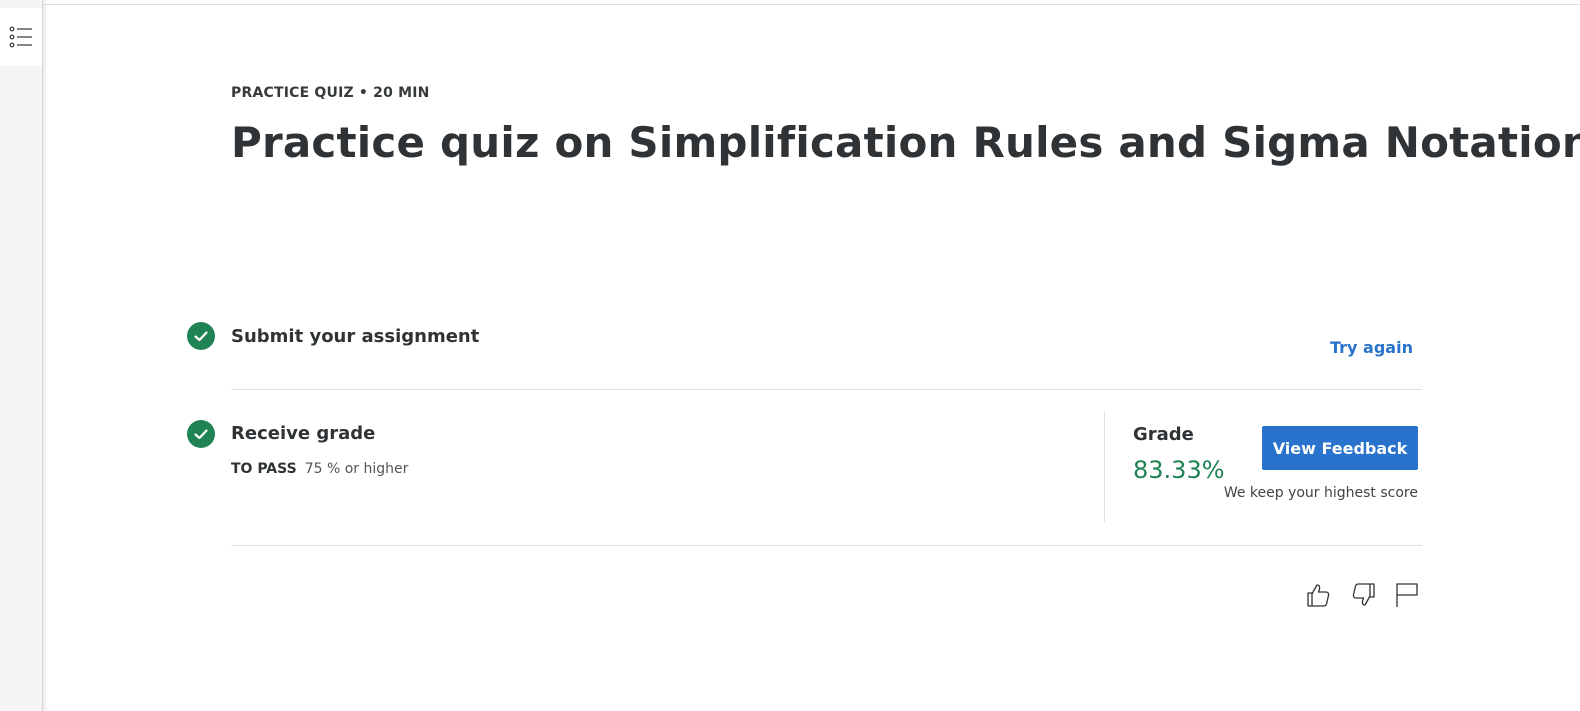  I want to click on thumbs-down-icon, so click(1363, 594).